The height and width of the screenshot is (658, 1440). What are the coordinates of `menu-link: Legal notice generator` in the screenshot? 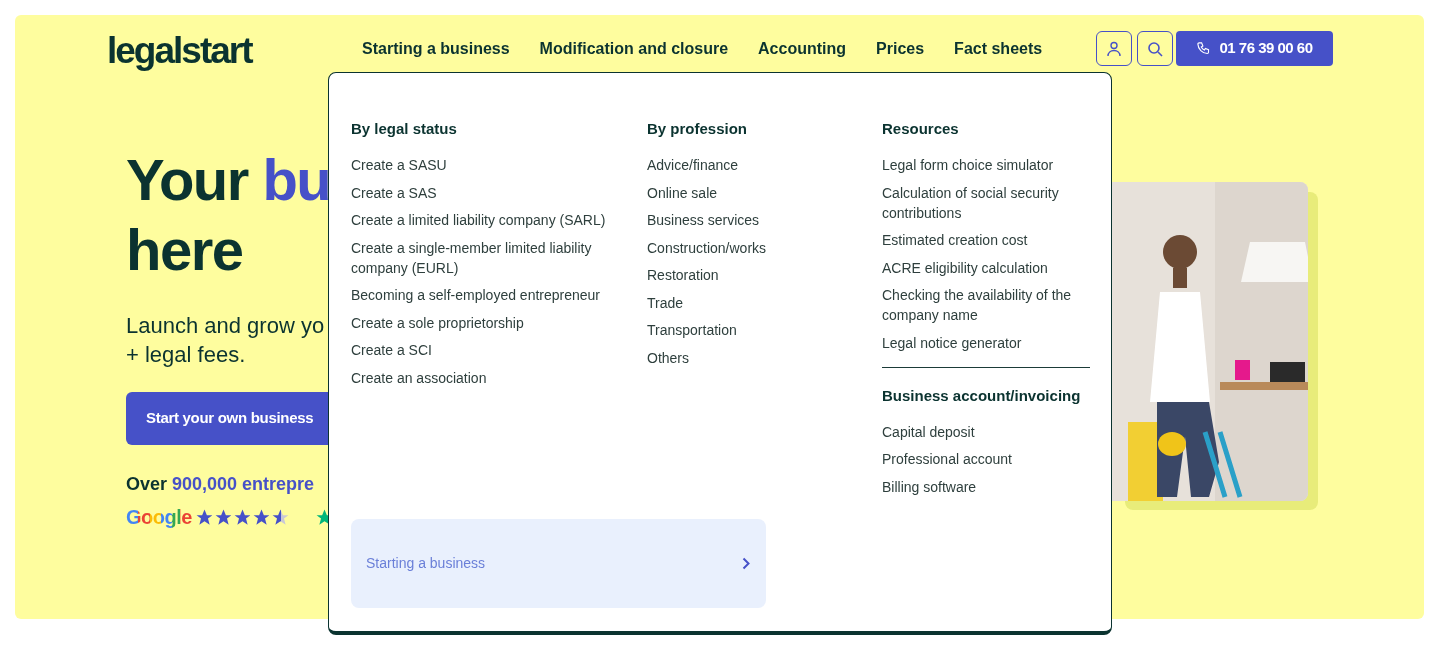 It's located at (986, 342).